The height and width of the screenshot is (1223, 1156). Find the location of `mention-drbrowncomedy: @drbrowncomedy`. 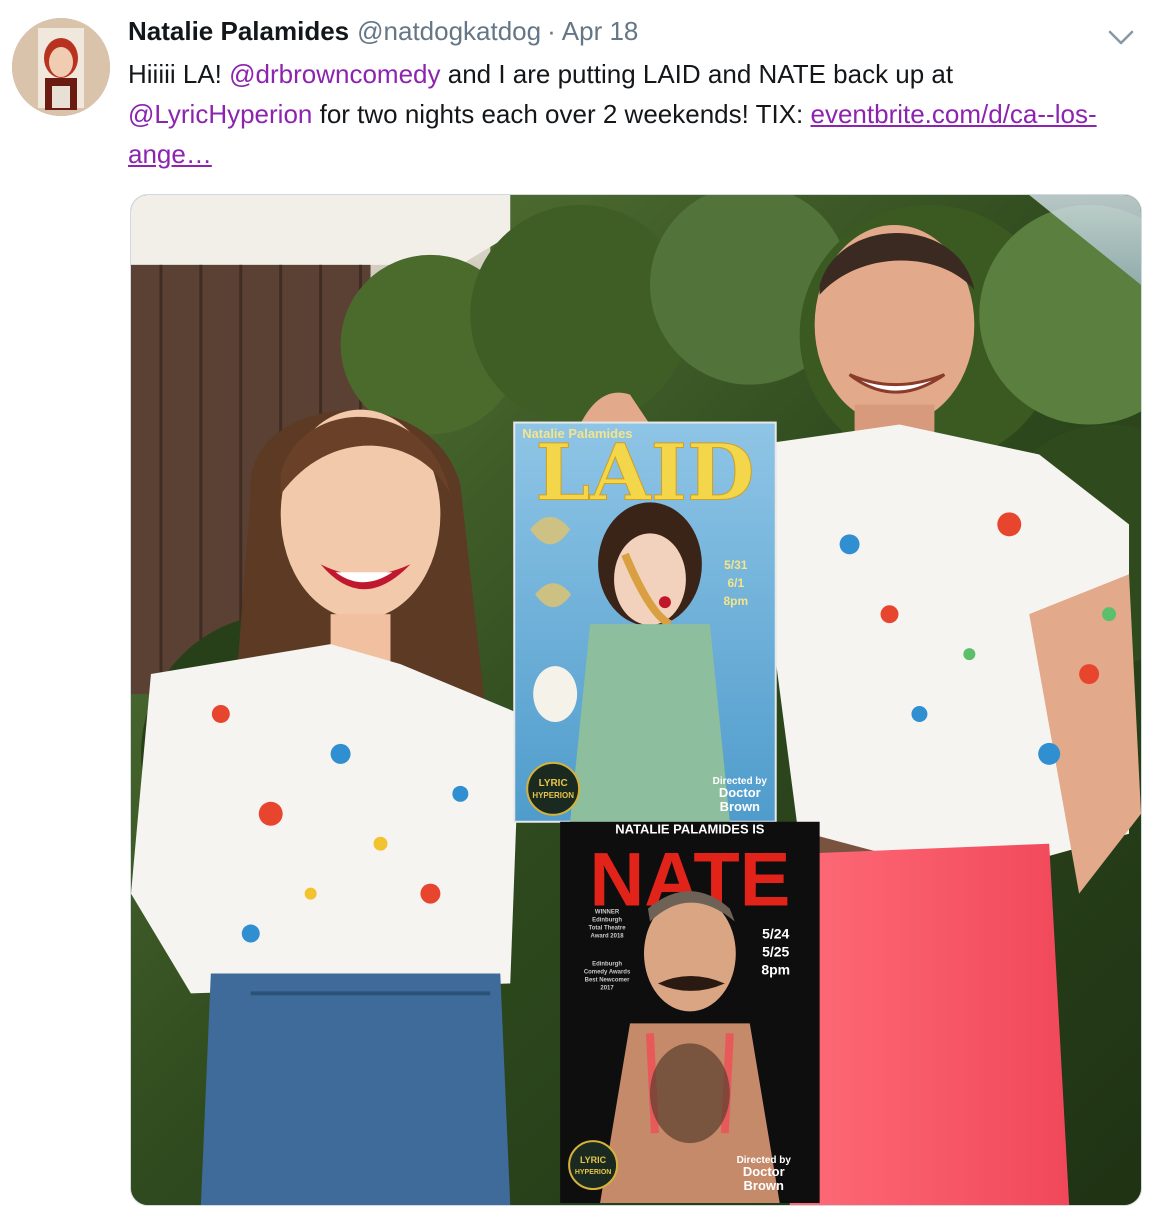

mention-drbrowncomedy: @drbrowncomedy is located at coordinates (334, 74).